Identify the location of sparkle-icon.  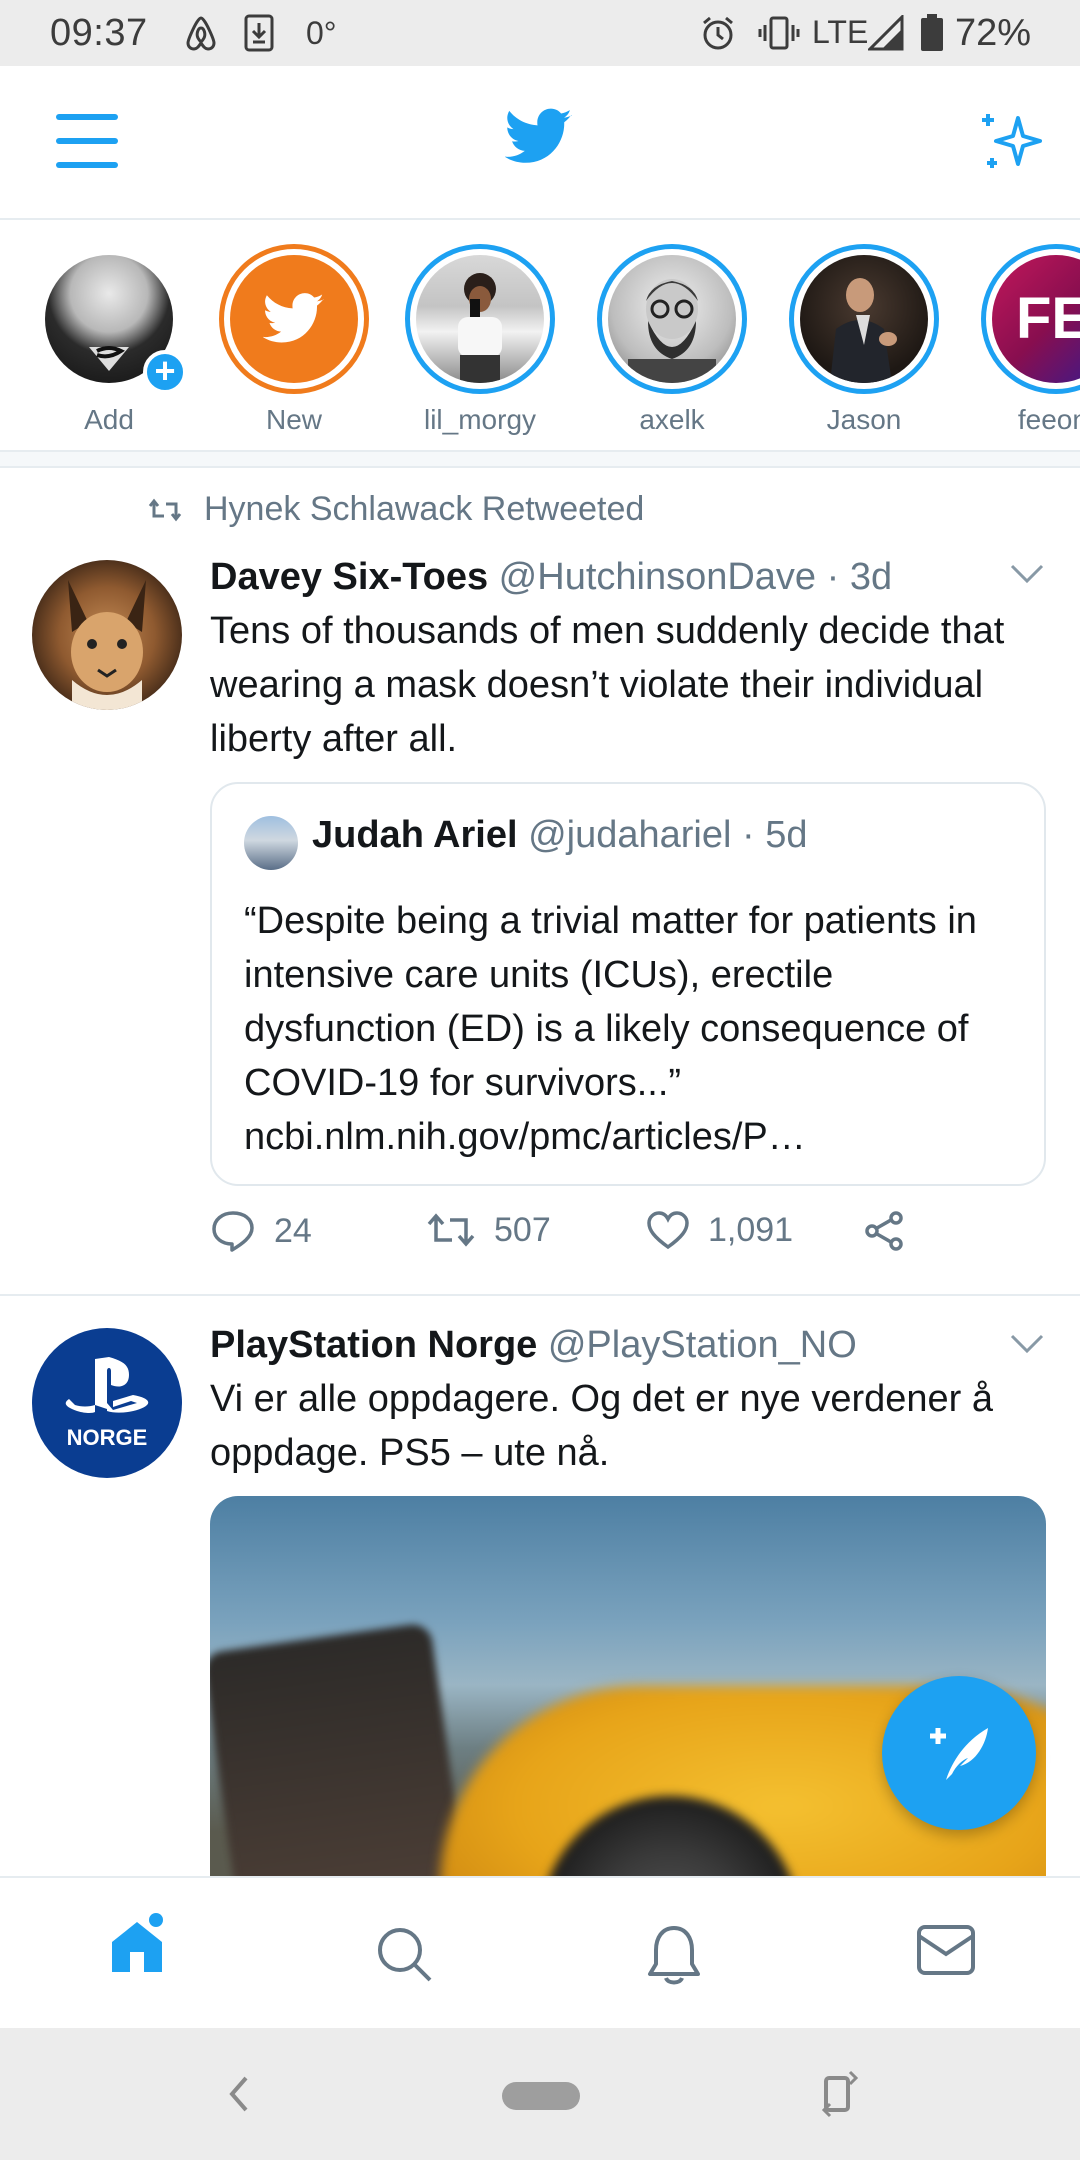
(1013, 143).